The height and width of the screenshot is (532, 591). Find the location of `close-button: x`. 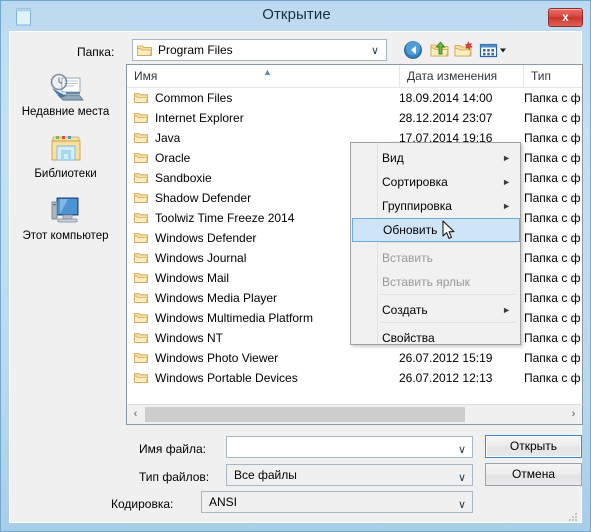

close-button: x is located at coordinates (565, 17).